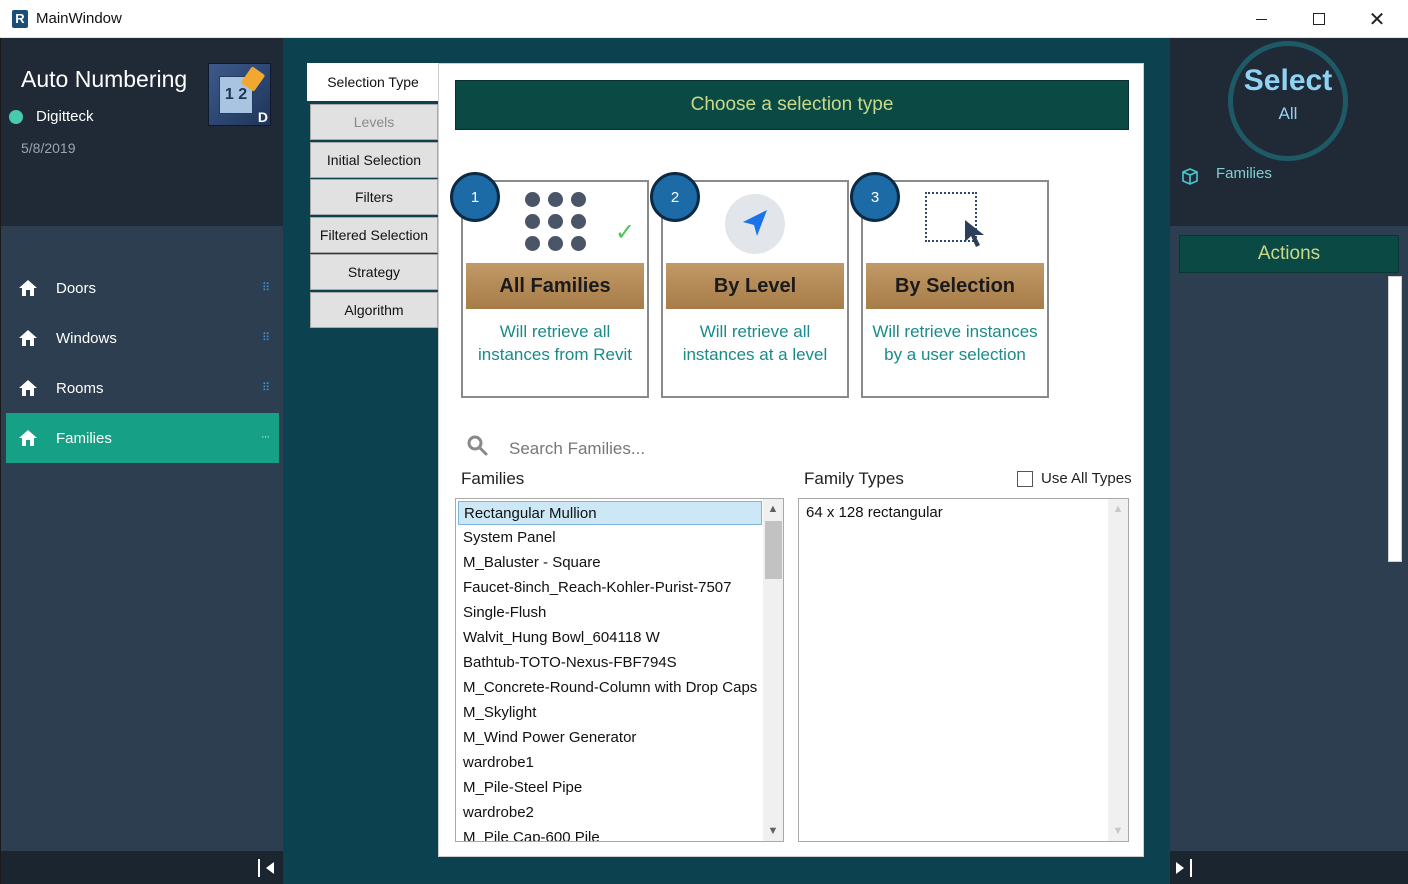  I want to click on search-families-input, so click(659, 449).